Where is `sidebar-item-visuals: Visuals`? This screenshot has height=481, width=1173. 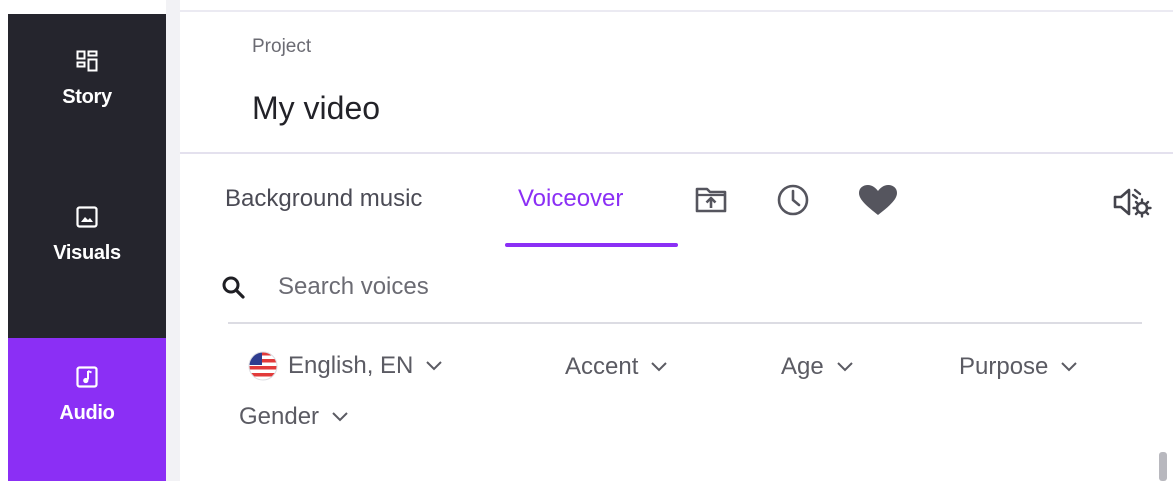
sidebar-item-visuals: Visuals is located at coordinates (87, 261).